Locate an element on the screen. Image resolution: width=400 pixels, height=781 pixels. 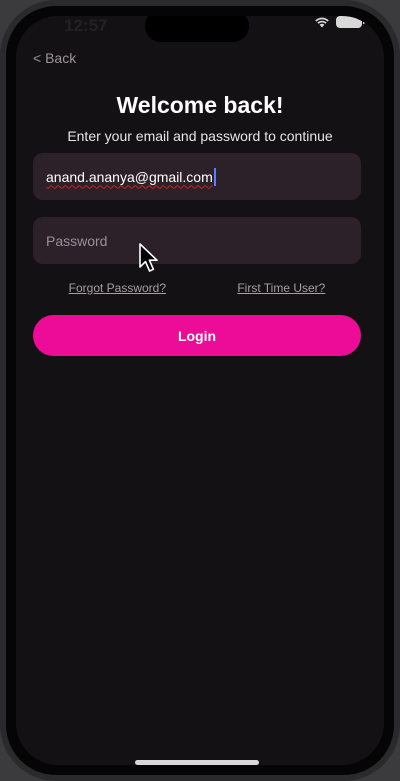
battery-icon is located at coordinates (350, 22).